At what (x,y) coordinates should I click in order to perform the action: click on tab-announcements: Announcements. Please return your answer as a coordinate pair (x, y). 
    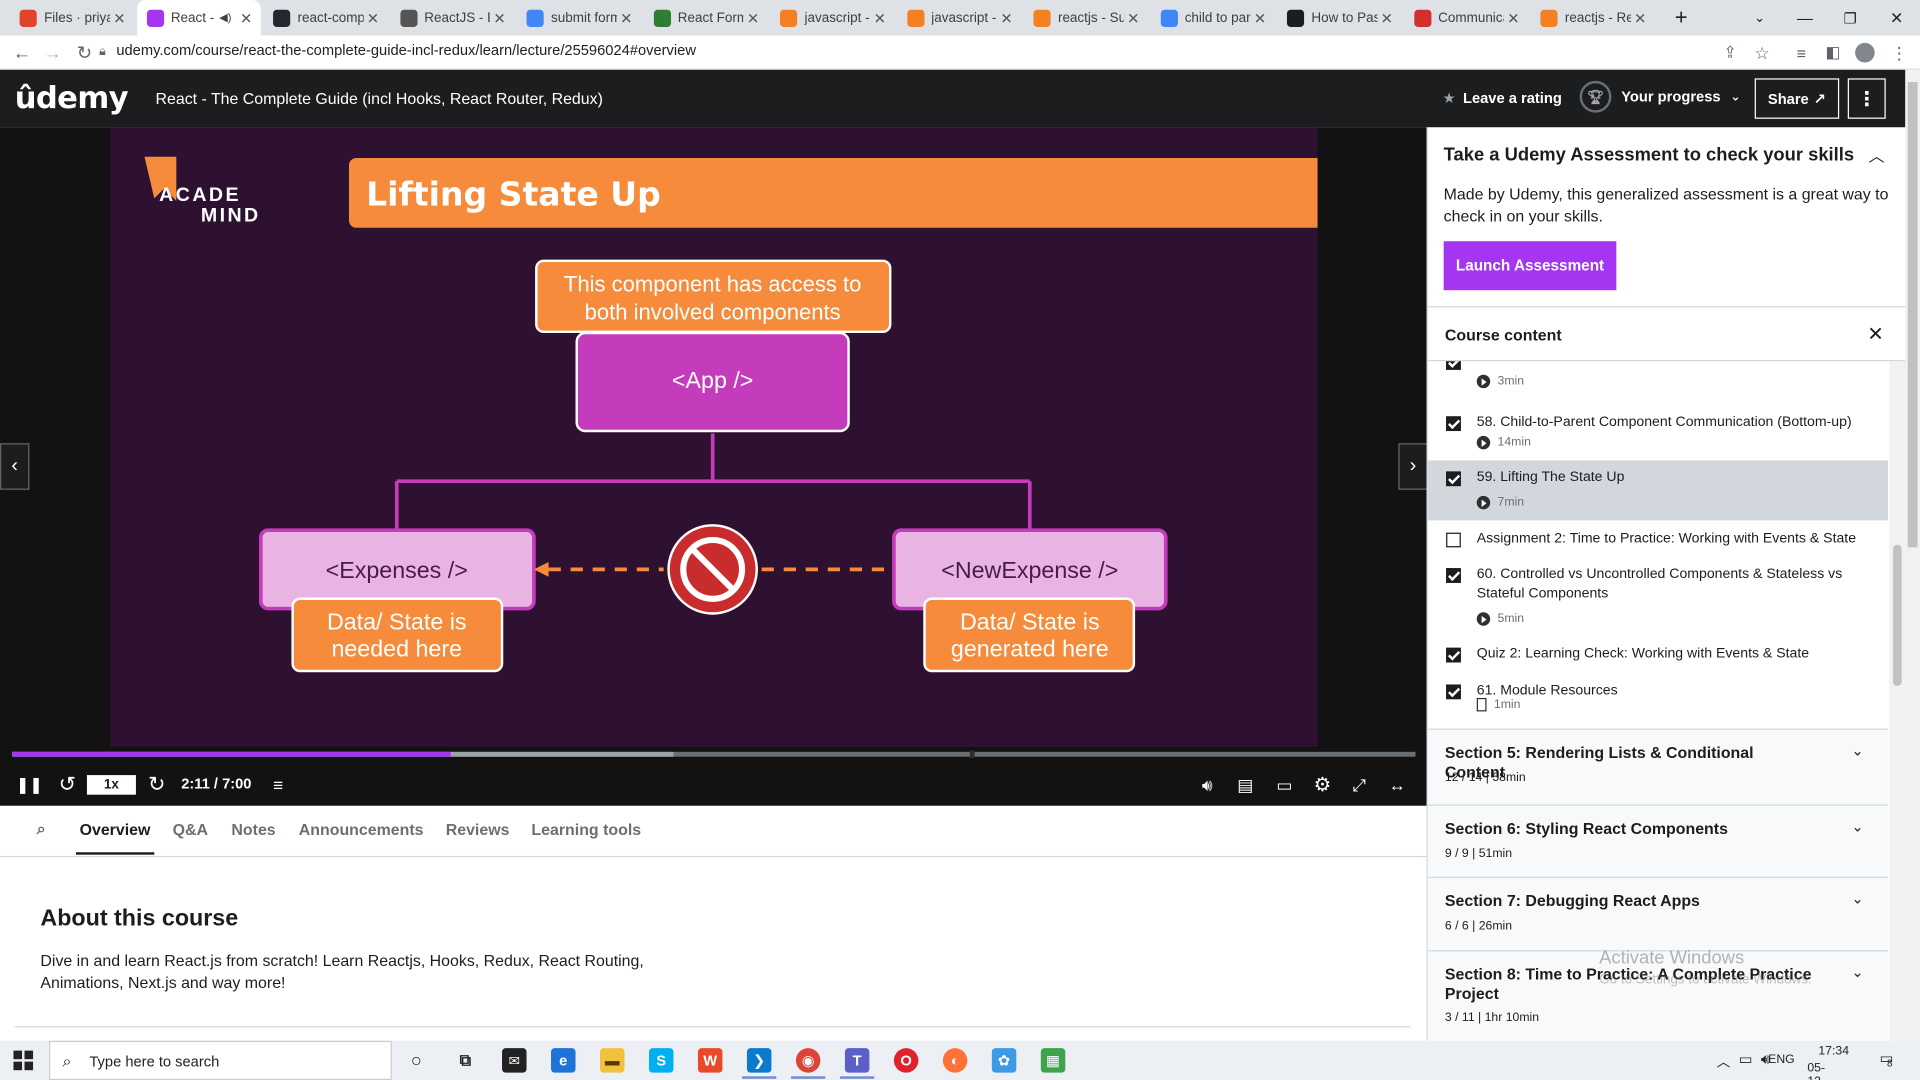
    Looking at the image, I should click on (361, 829).